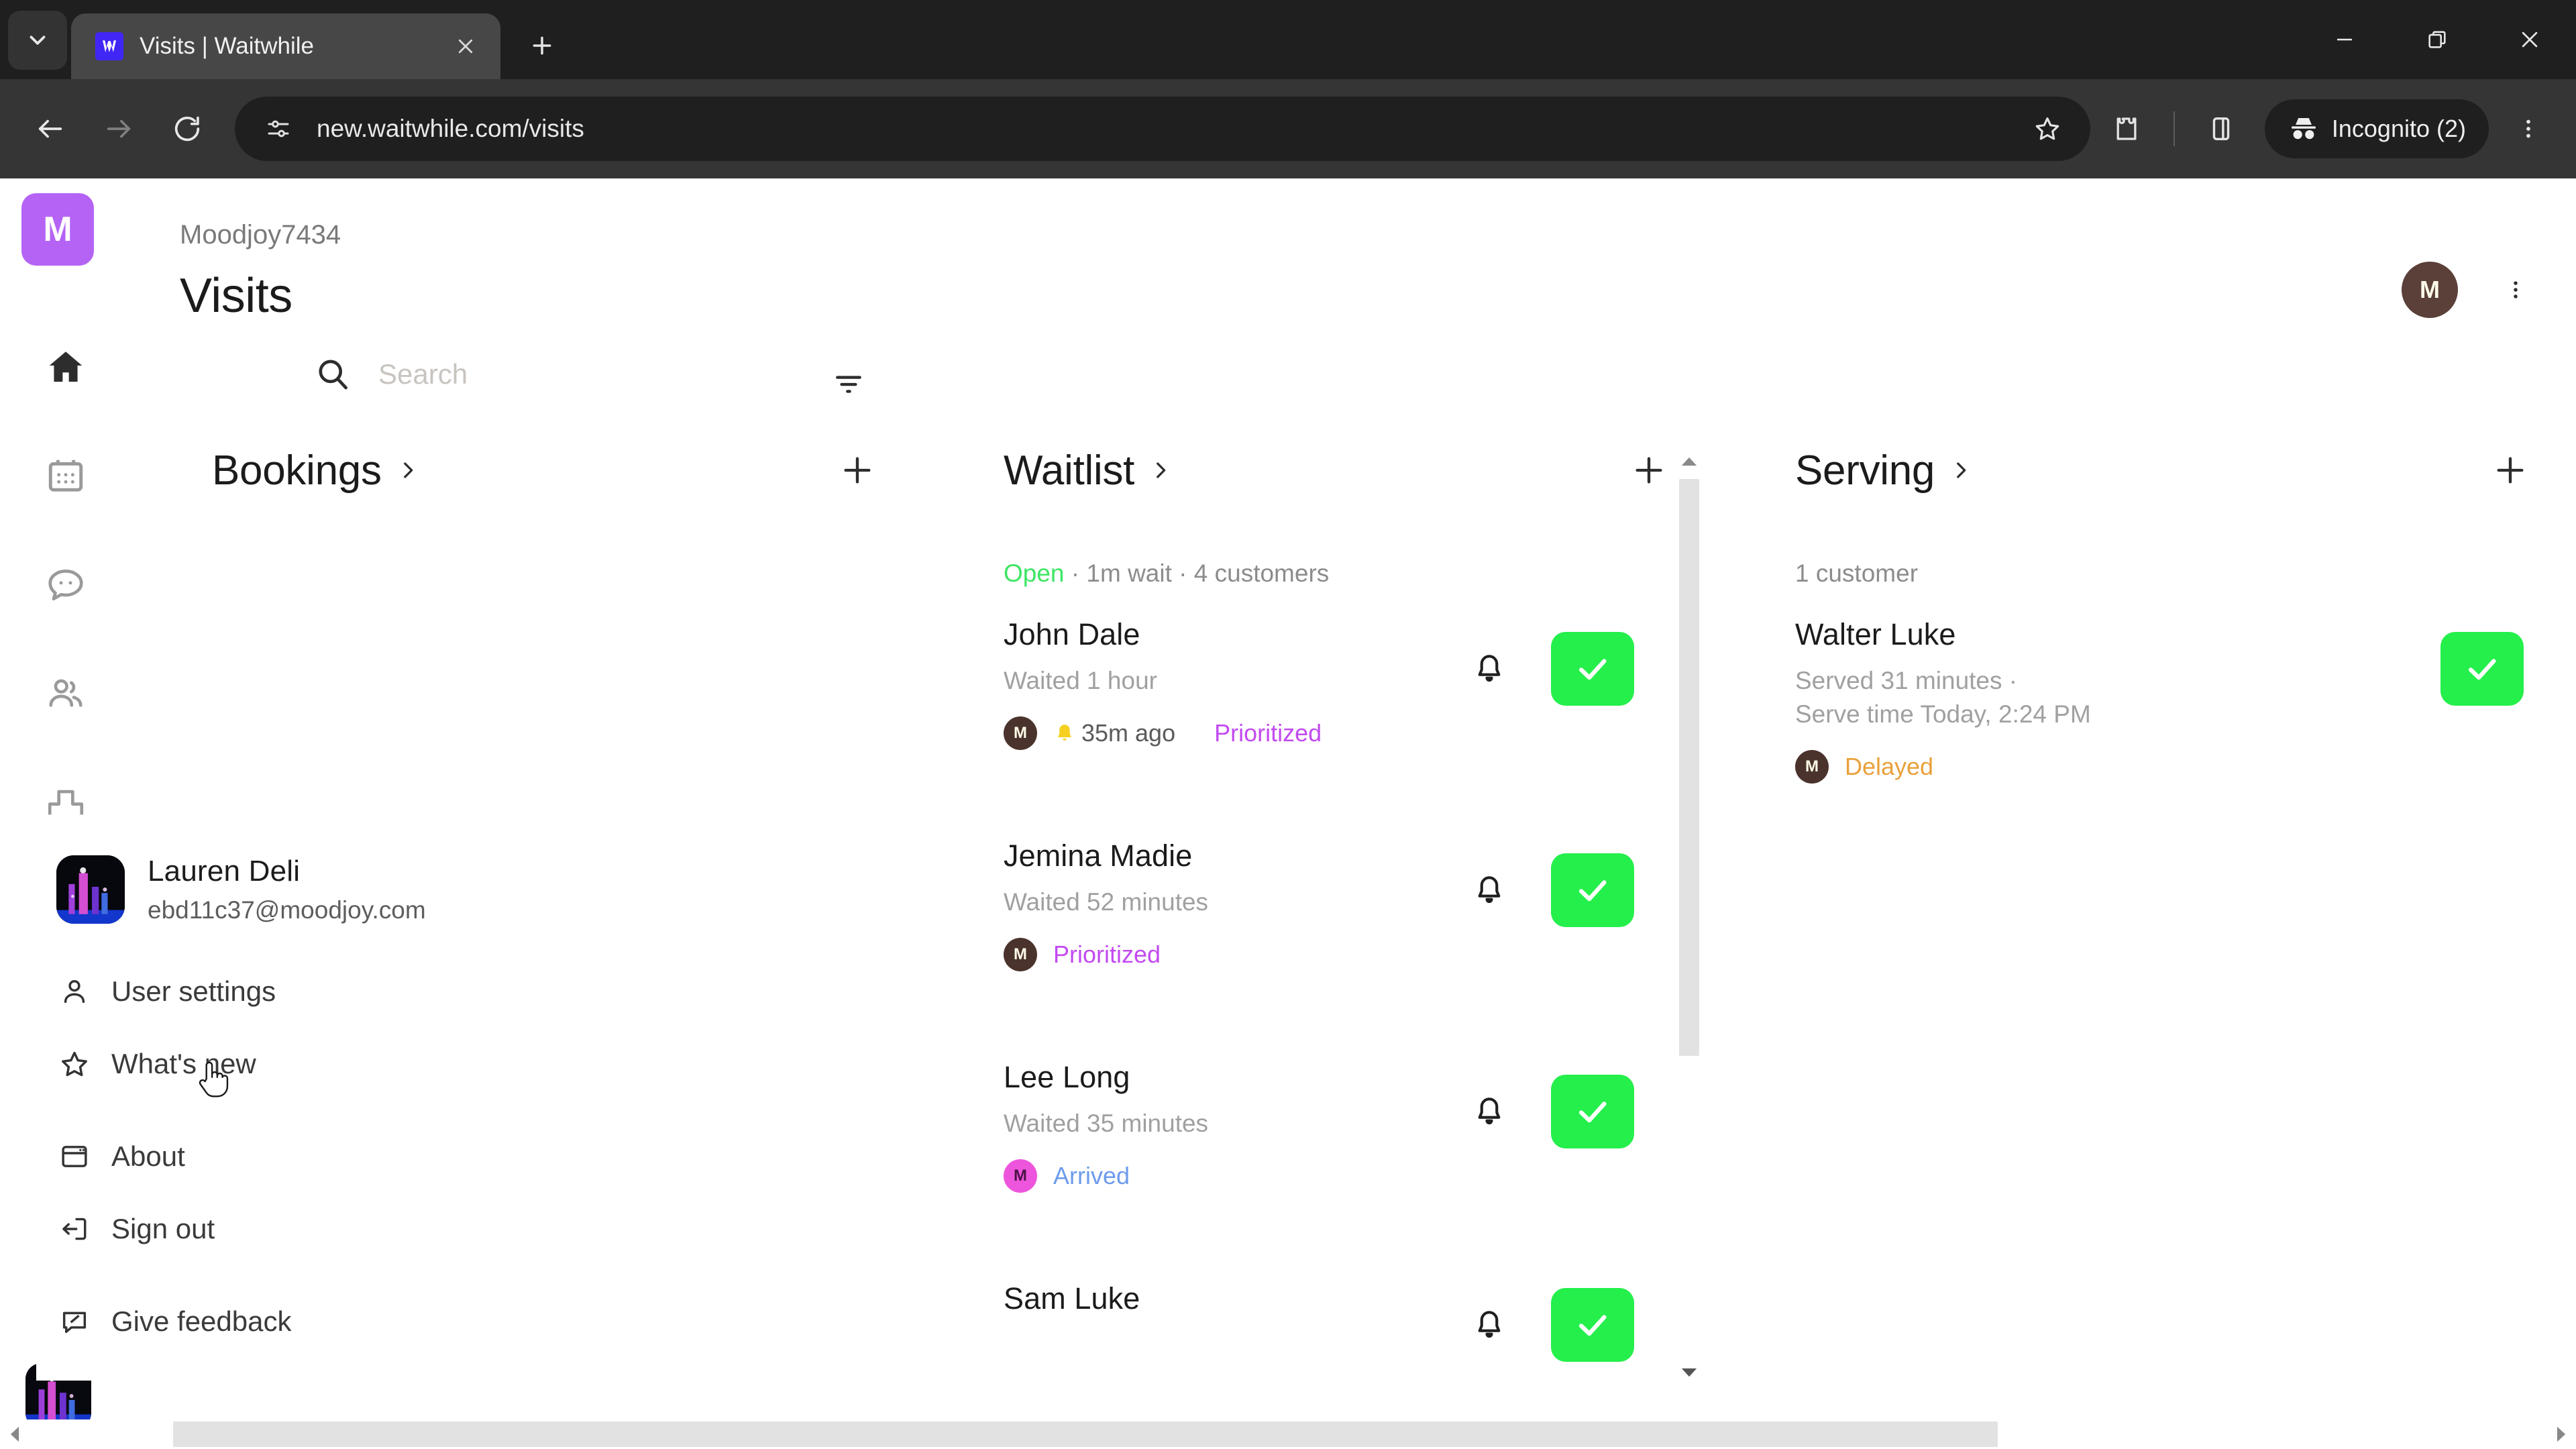 The height and width of the screenshot is (1449, 2576). I want to click on address-bar-url: new.waitwhile.com/visits, so click(1159, 129).